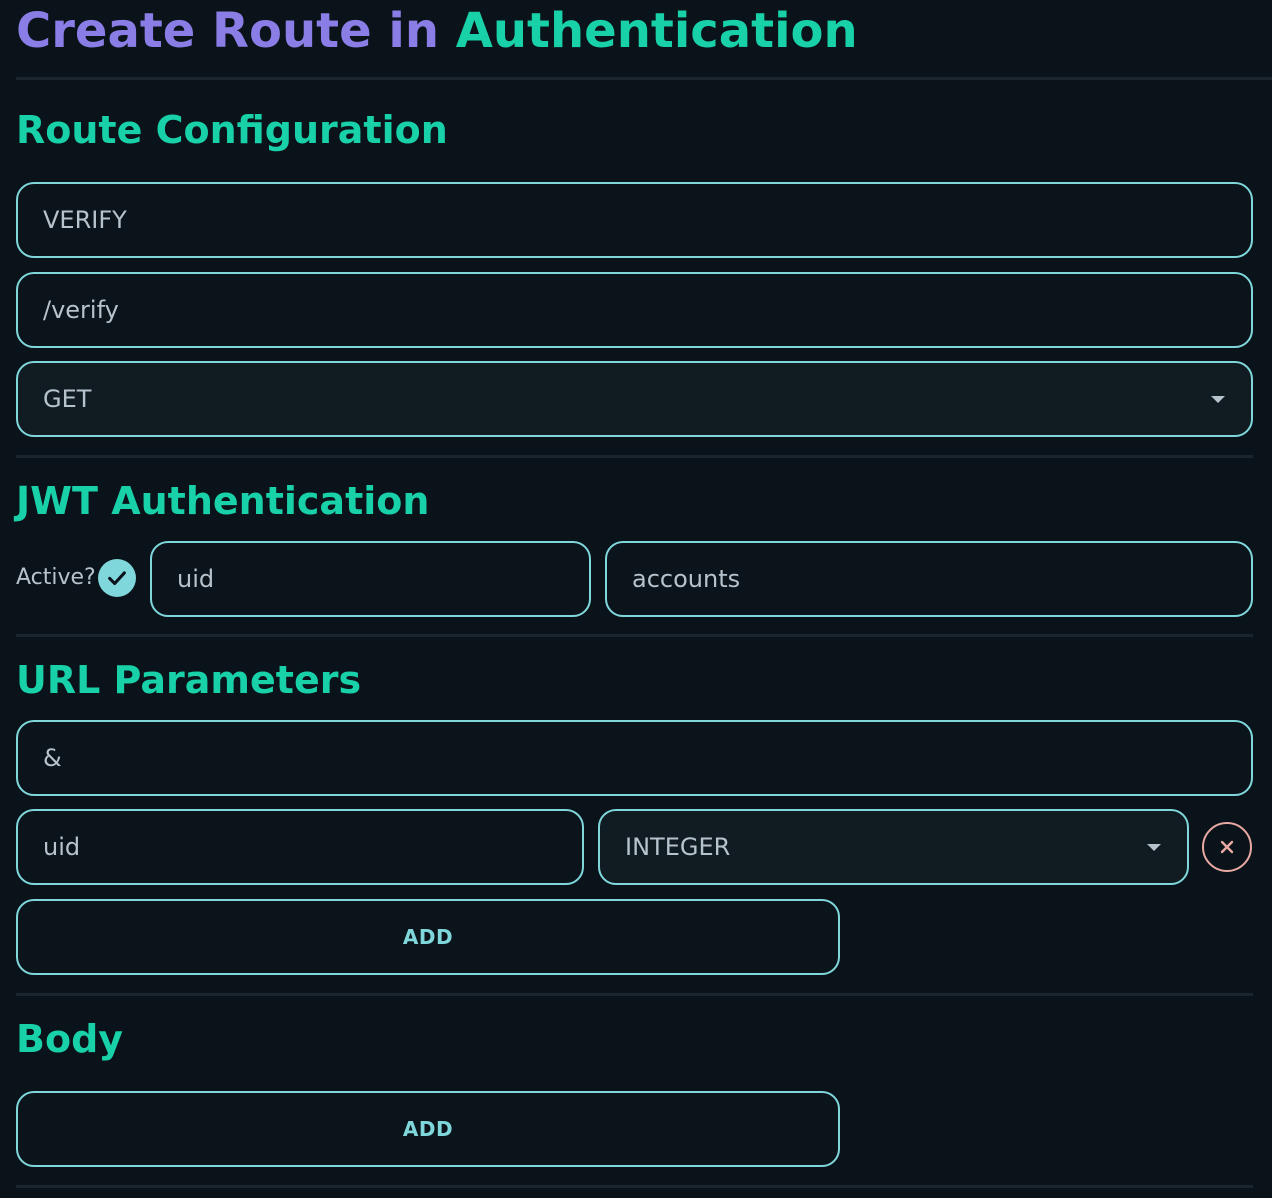 The width and height of the screenshot is (1272, 1198). I want to click on add-url-param-label: ADD, so click(428, 937).